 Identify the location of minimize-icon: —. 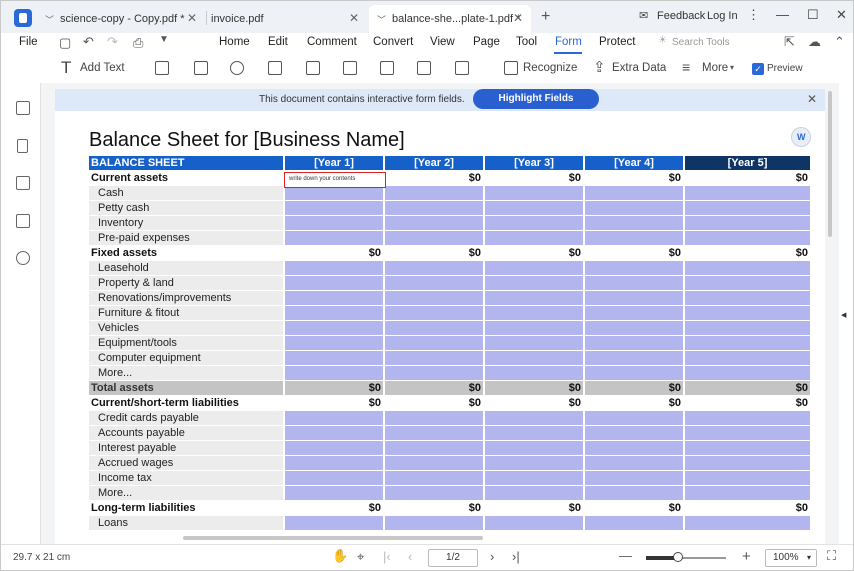
(782, 14).